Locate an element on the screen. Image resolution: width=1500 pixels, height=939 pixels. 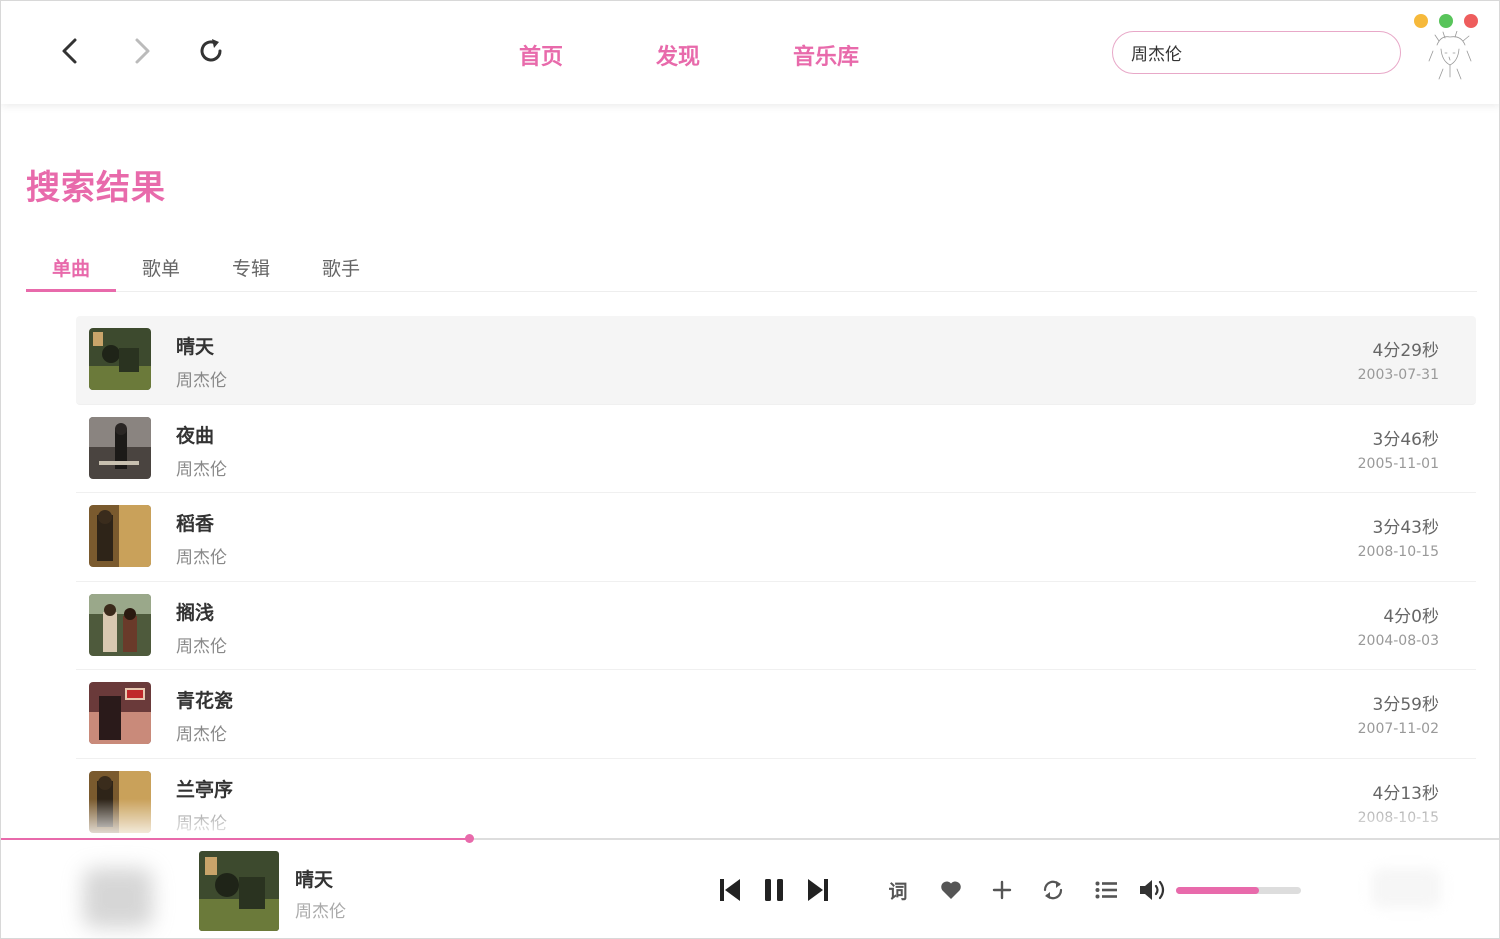
song-date: 2005-11-01 is located at coordinates (1398, 463).